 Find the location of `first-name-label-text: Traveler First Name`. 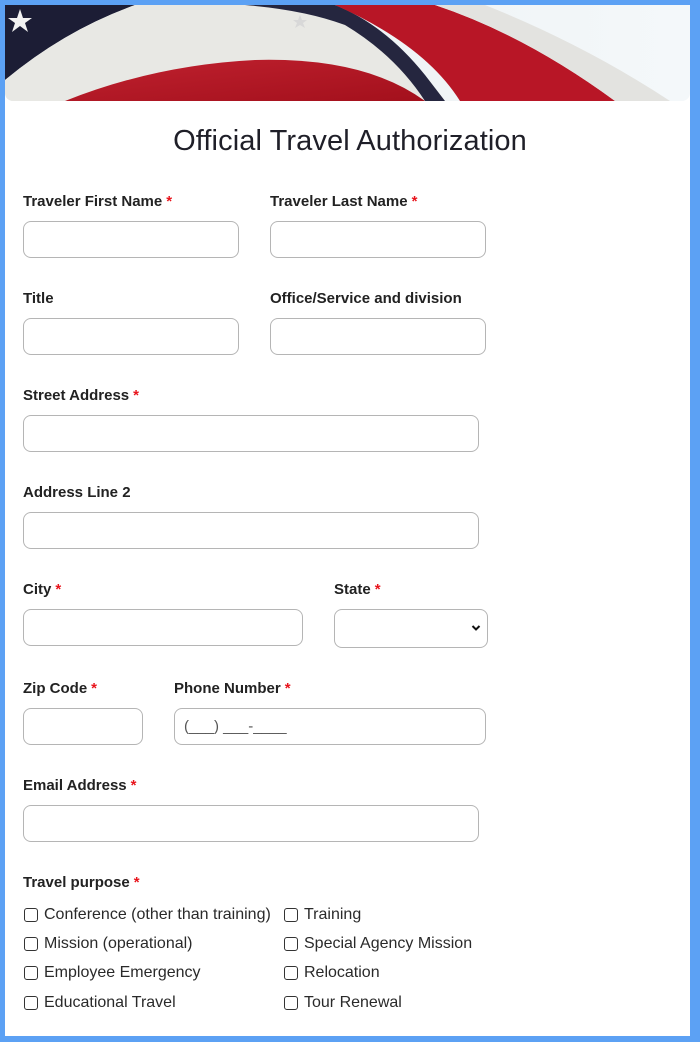

first-name-label-text: Traveler First Name is located at coordinates (93, 201).